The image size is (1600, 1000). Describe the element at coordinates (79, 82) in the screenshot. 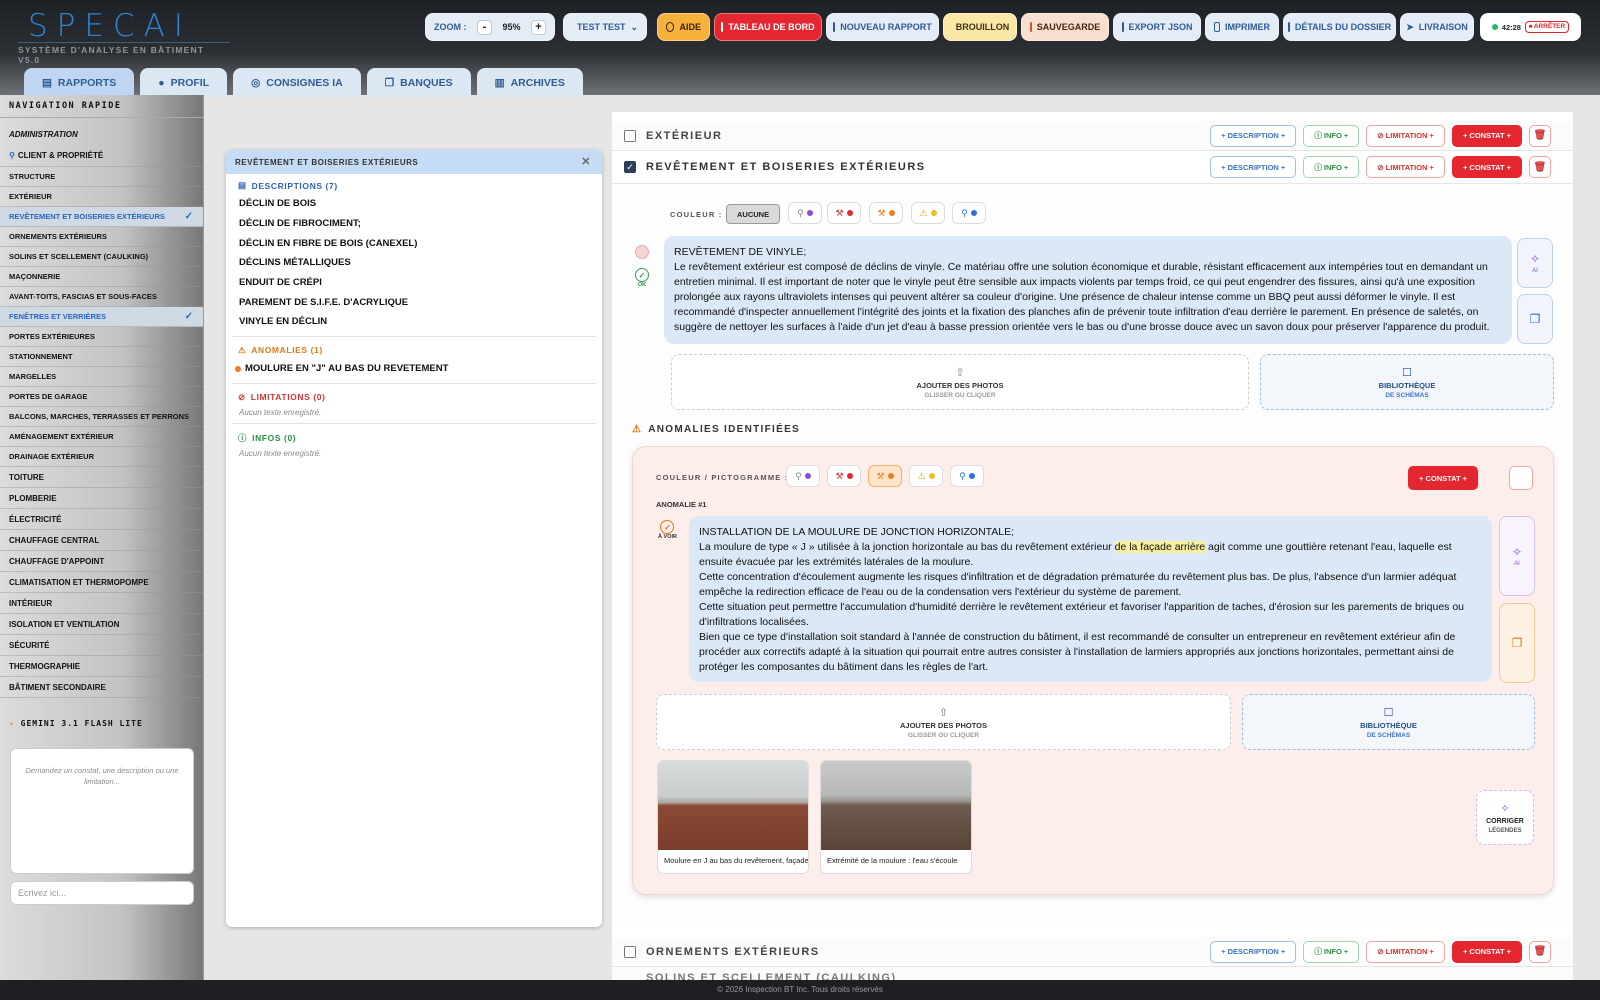

I see `tab-rapports: ▤ RAPPORTS` at that location.